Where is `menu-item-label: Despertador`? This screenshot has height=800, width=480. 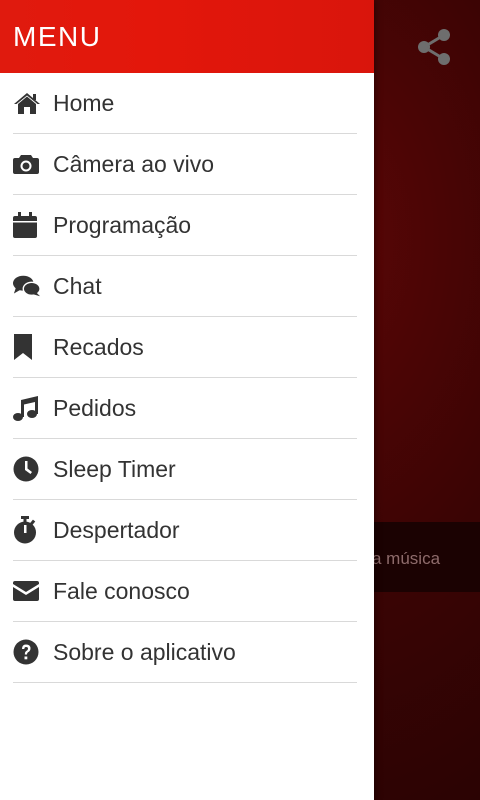
menu-item-label: Despertador is located at coordinates (116, 529).